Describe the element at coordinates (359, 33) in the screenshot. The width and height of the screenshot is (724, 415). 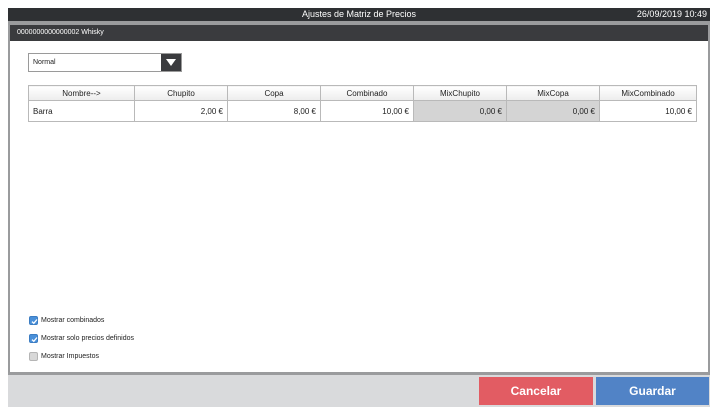
I see `product-header: 0000000000000002 Whisky` at that location.